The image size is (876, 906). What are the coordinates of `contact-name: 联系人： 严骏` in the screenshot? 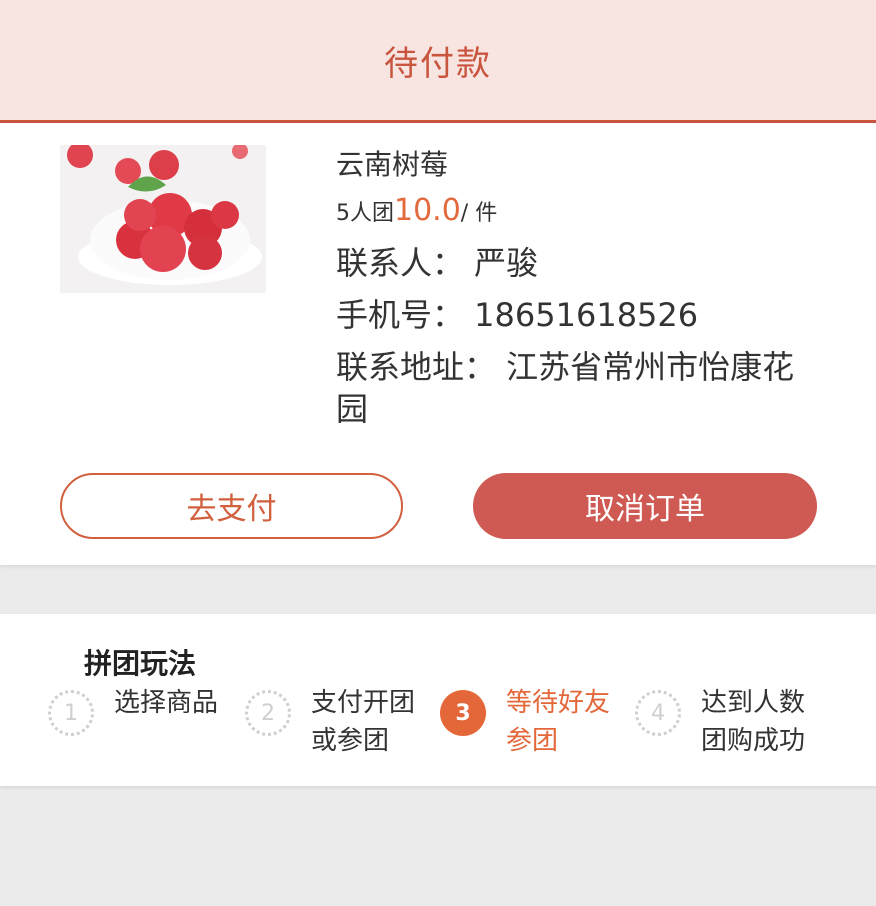 It's located at (437, 263).